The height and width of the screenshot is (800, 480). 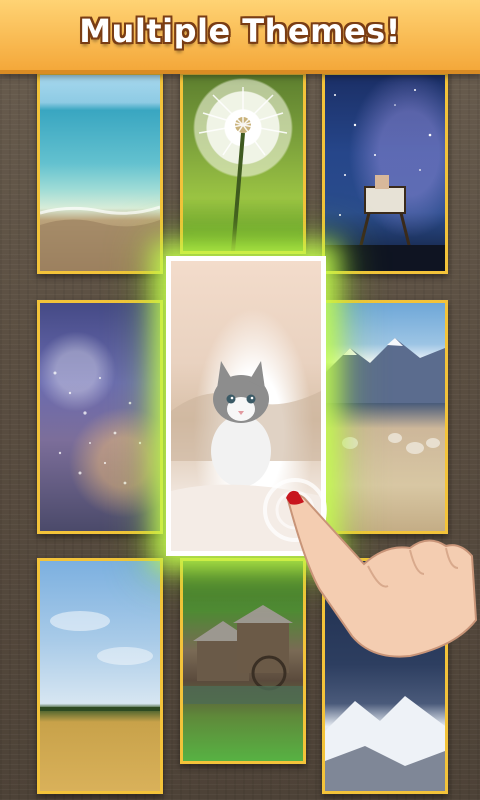 I want to click on dandelion-art, so click(x=243, y=169).